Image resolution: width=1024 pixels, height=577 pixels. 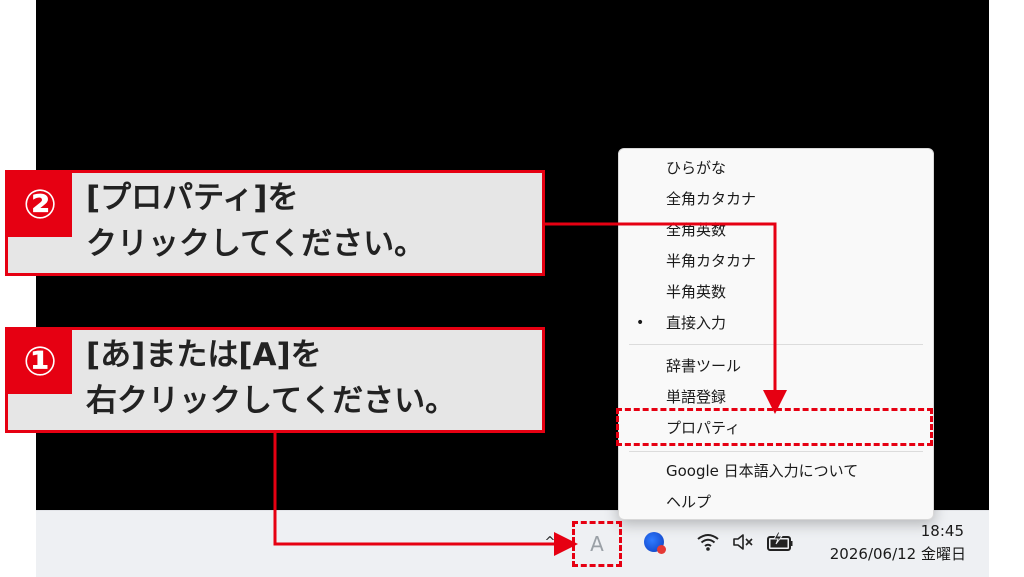 I want to click on menu-item-label: 半角カタカナ, so click(x=711, y=261).